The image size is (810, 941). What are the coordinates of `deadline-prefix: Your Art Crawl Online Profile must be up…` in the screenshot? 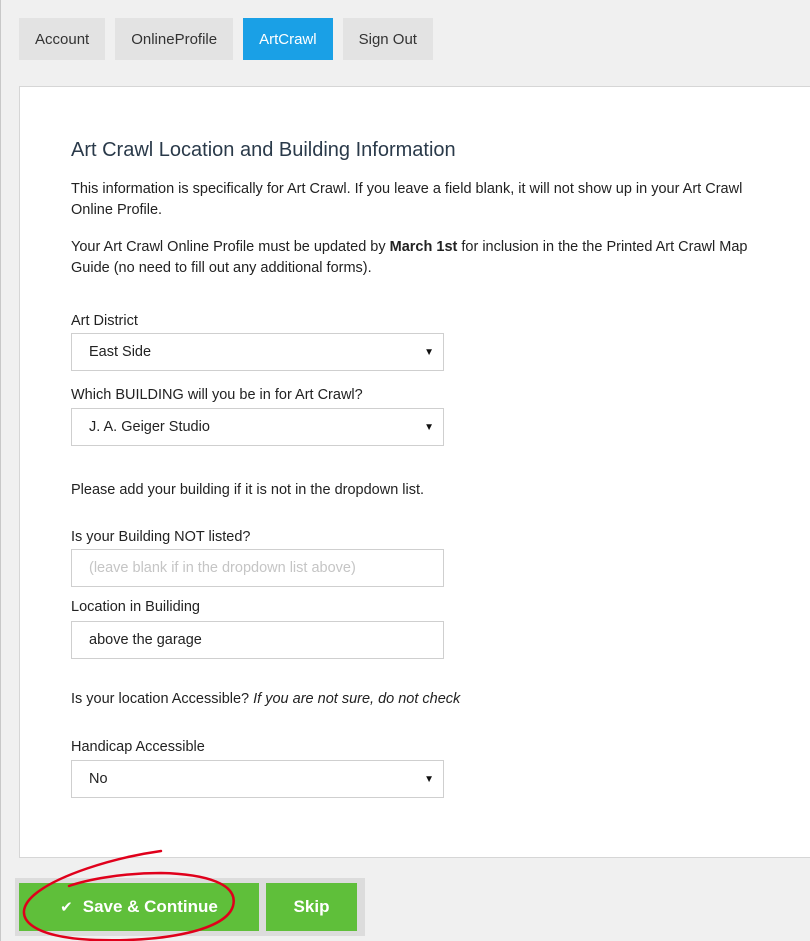 It's located at (230, 247).